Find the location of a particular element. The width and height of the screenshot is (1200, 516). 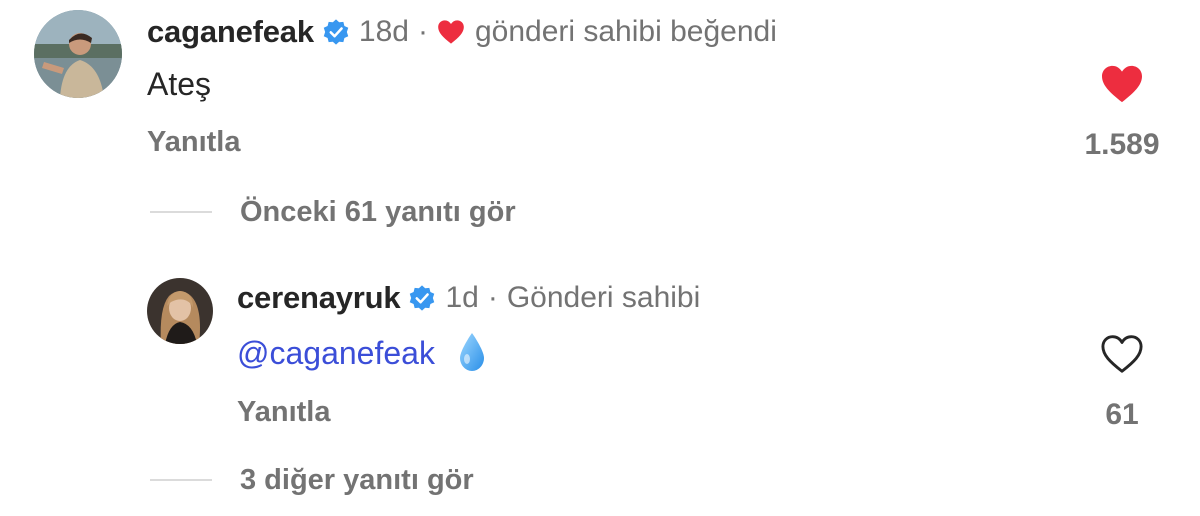

comment-meta: caganefeak 18d · gönderi sahibi beğendi is located at coordinates (462, 32).